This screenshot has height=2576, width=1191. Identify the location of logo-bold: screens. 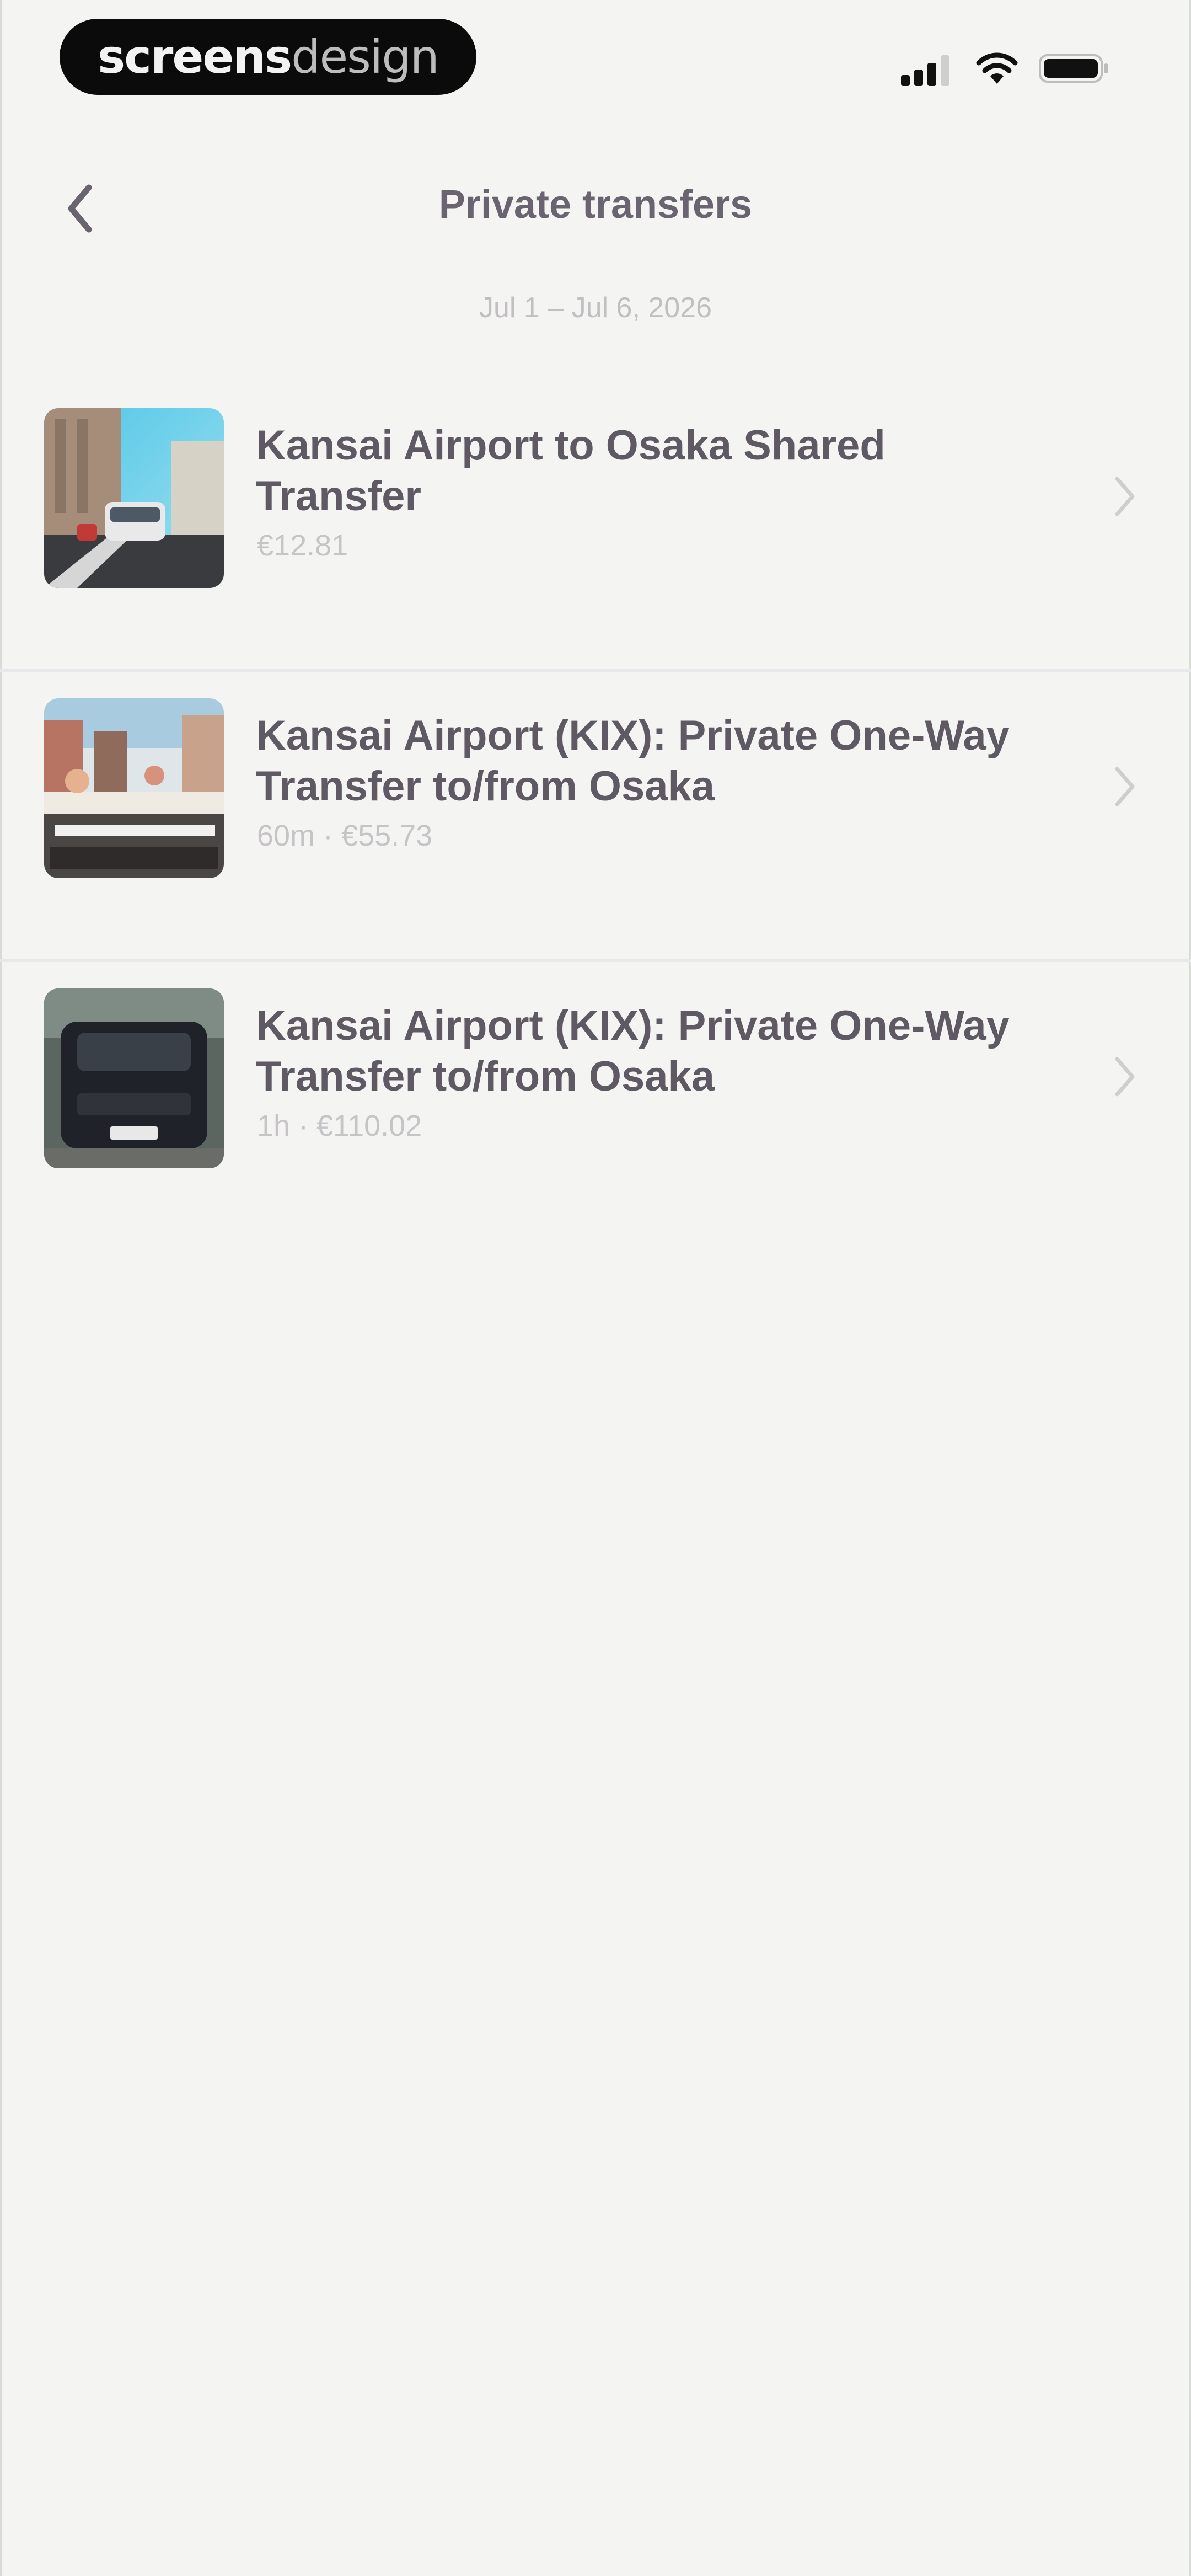
(195, 57).